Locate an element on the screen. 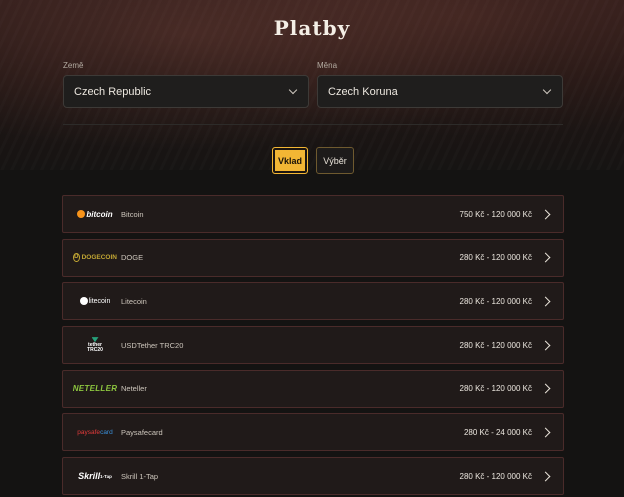 Image resolution: width=624 pixels, height=497 pixels. payment-method-name: USDTether TRC20 is located at coordinates (152, 345).